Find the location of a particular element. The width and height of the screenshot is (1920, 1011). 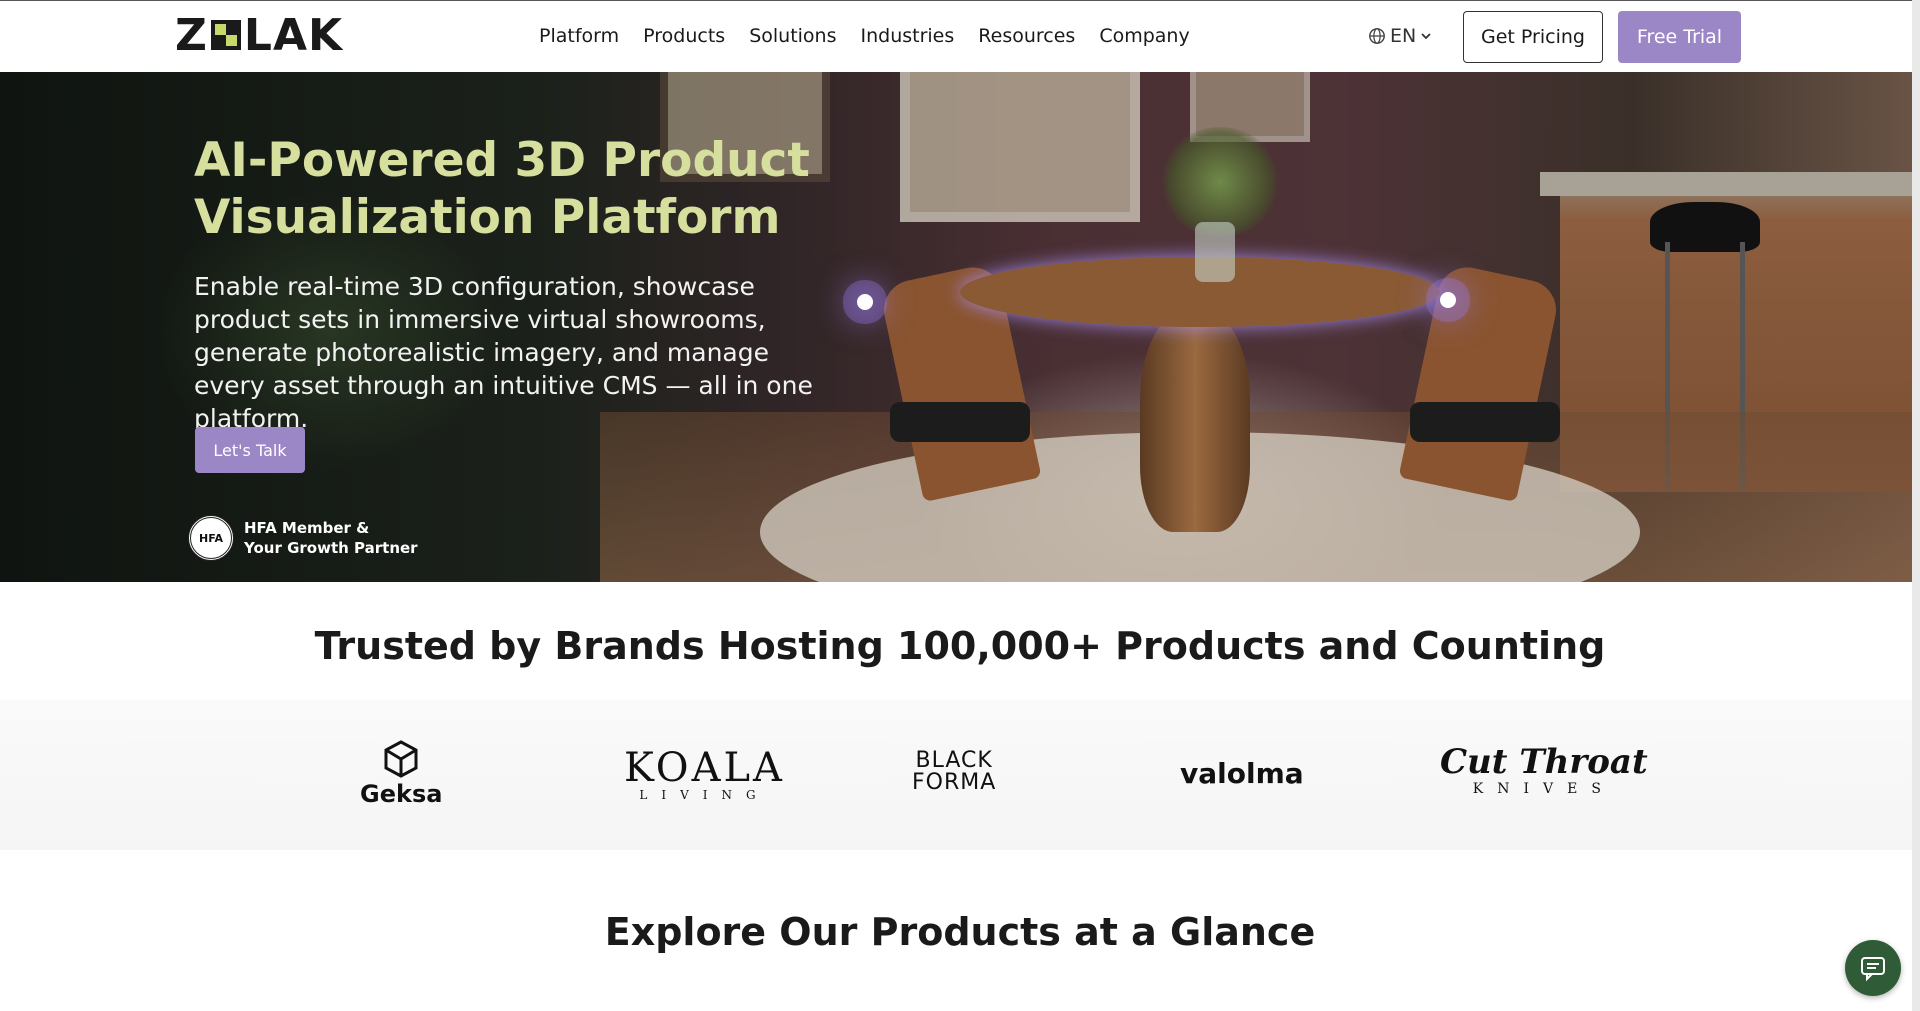

language-selector: EN is located at coordinates (1400, 36).